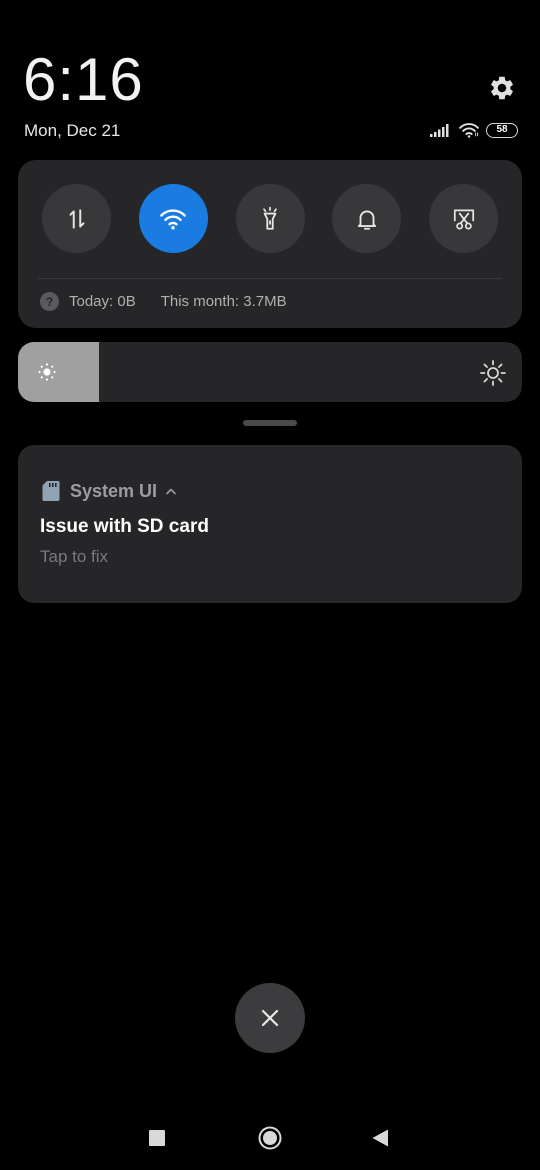 This screenshot has height=1170, width=540. I want to click on clock-time: 6:16, so click(83, 79).